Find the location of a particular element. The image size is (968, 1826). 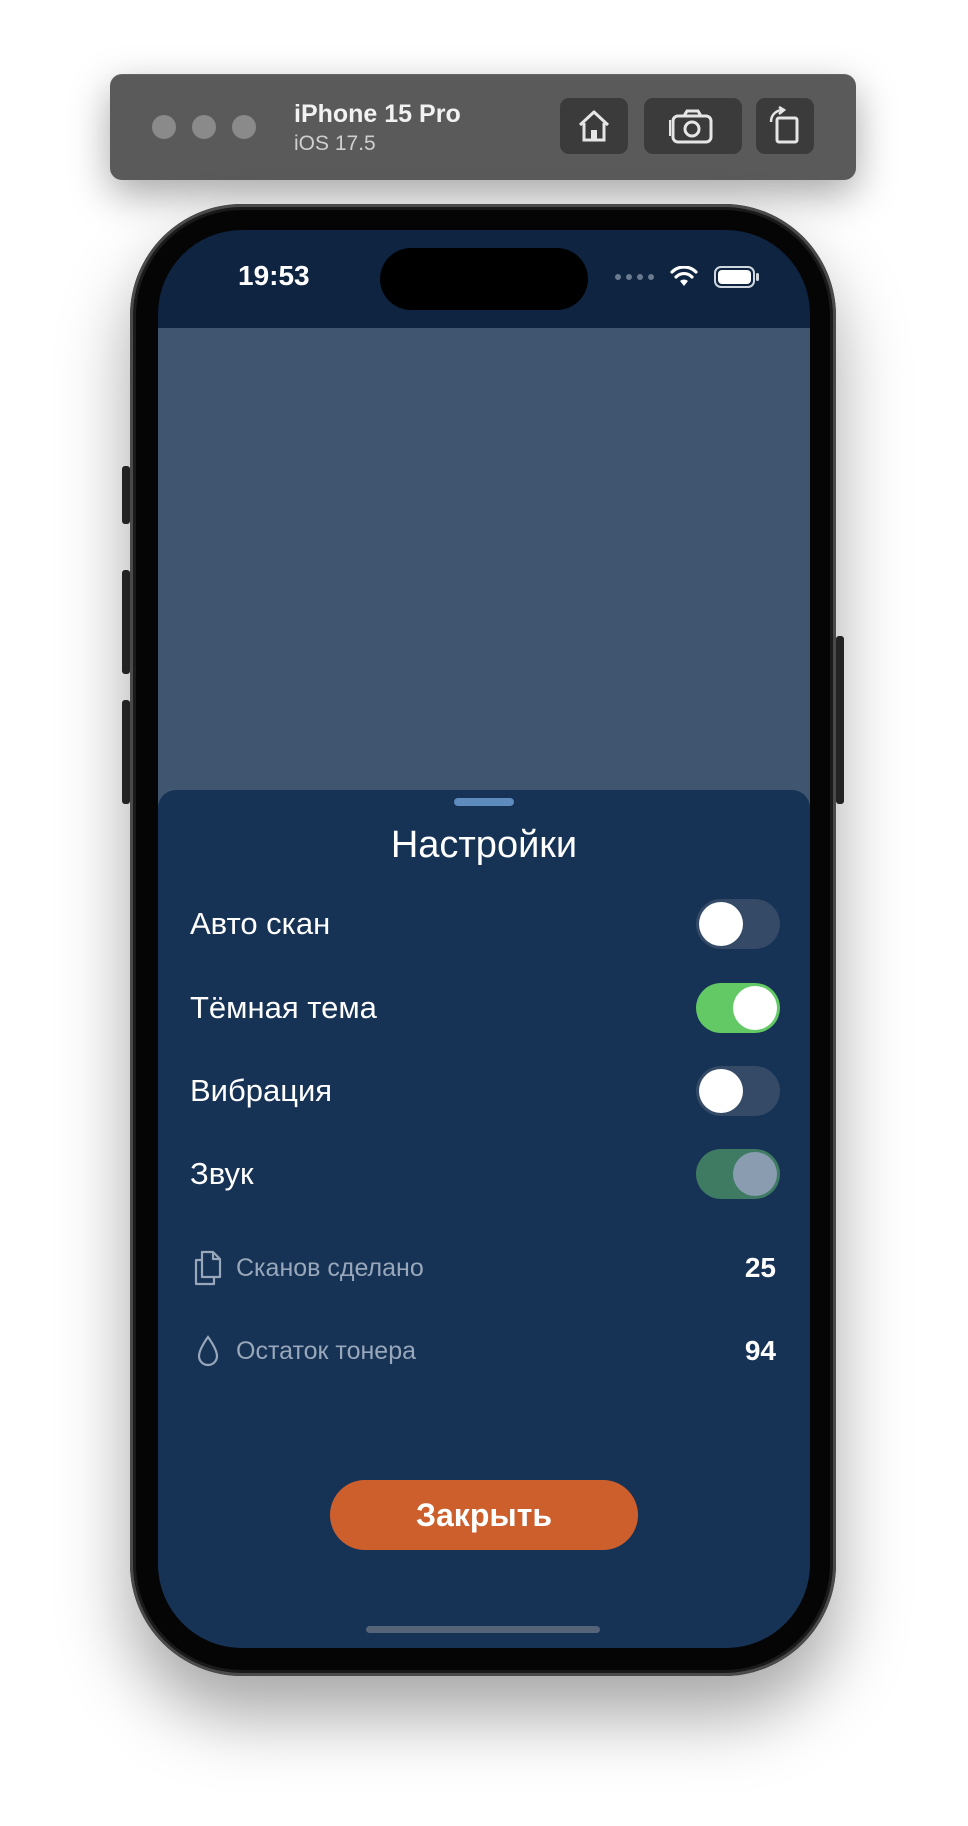

sound-toggle is located at coordinates (738, 1174).